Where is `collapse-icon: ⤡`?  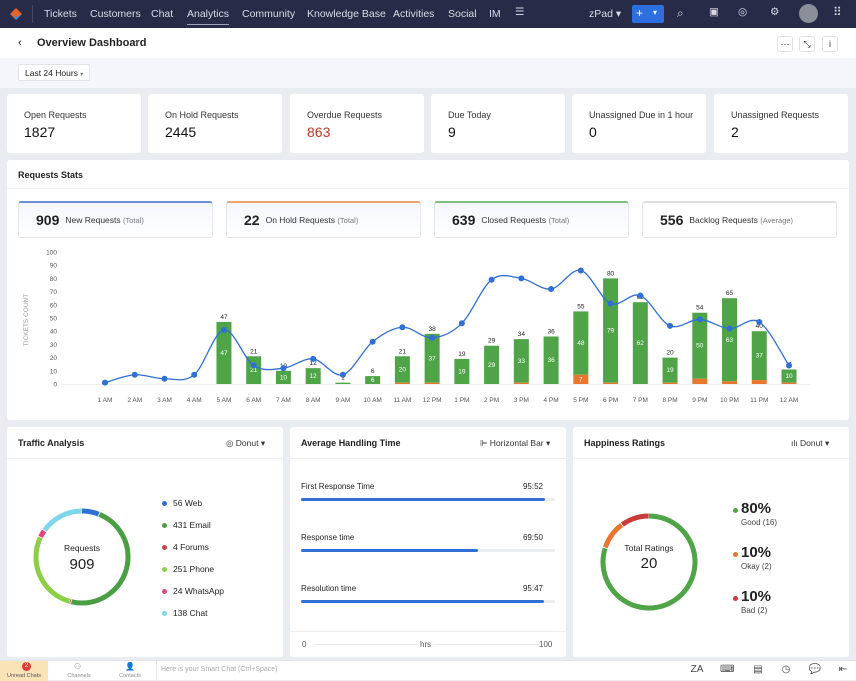
collapse-icon: ⤡ is located at coordinates (807, 44).